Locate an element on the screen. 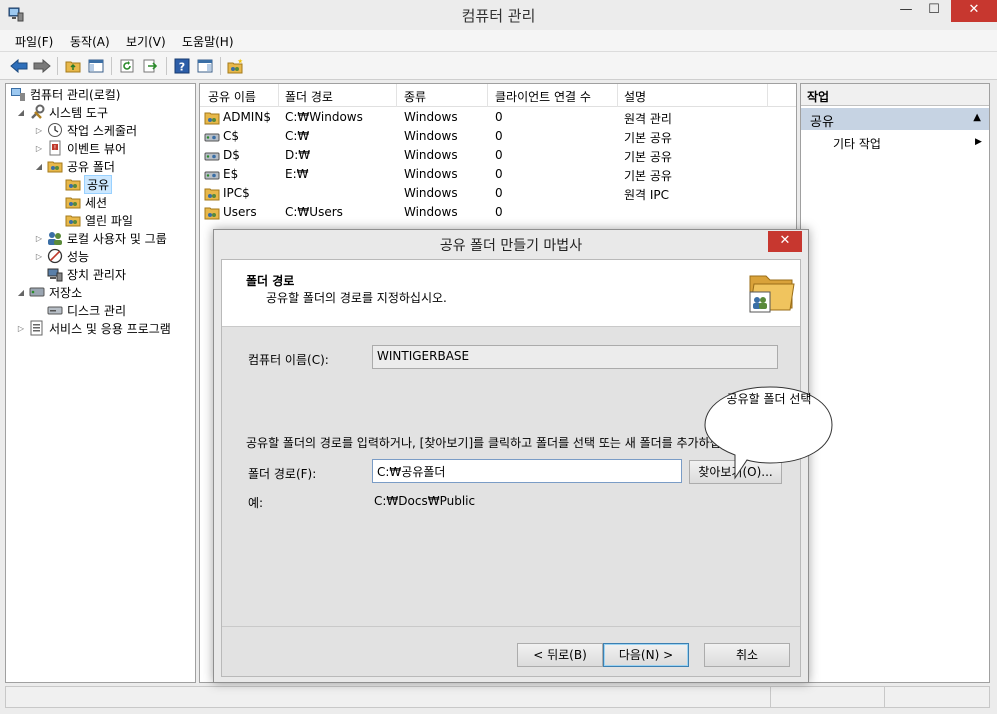 This screenshot has height=714, width=997. tree-item-services-applications: ▷ 서비스 및 응용 프로그램 is located at coordinates (93, 328).